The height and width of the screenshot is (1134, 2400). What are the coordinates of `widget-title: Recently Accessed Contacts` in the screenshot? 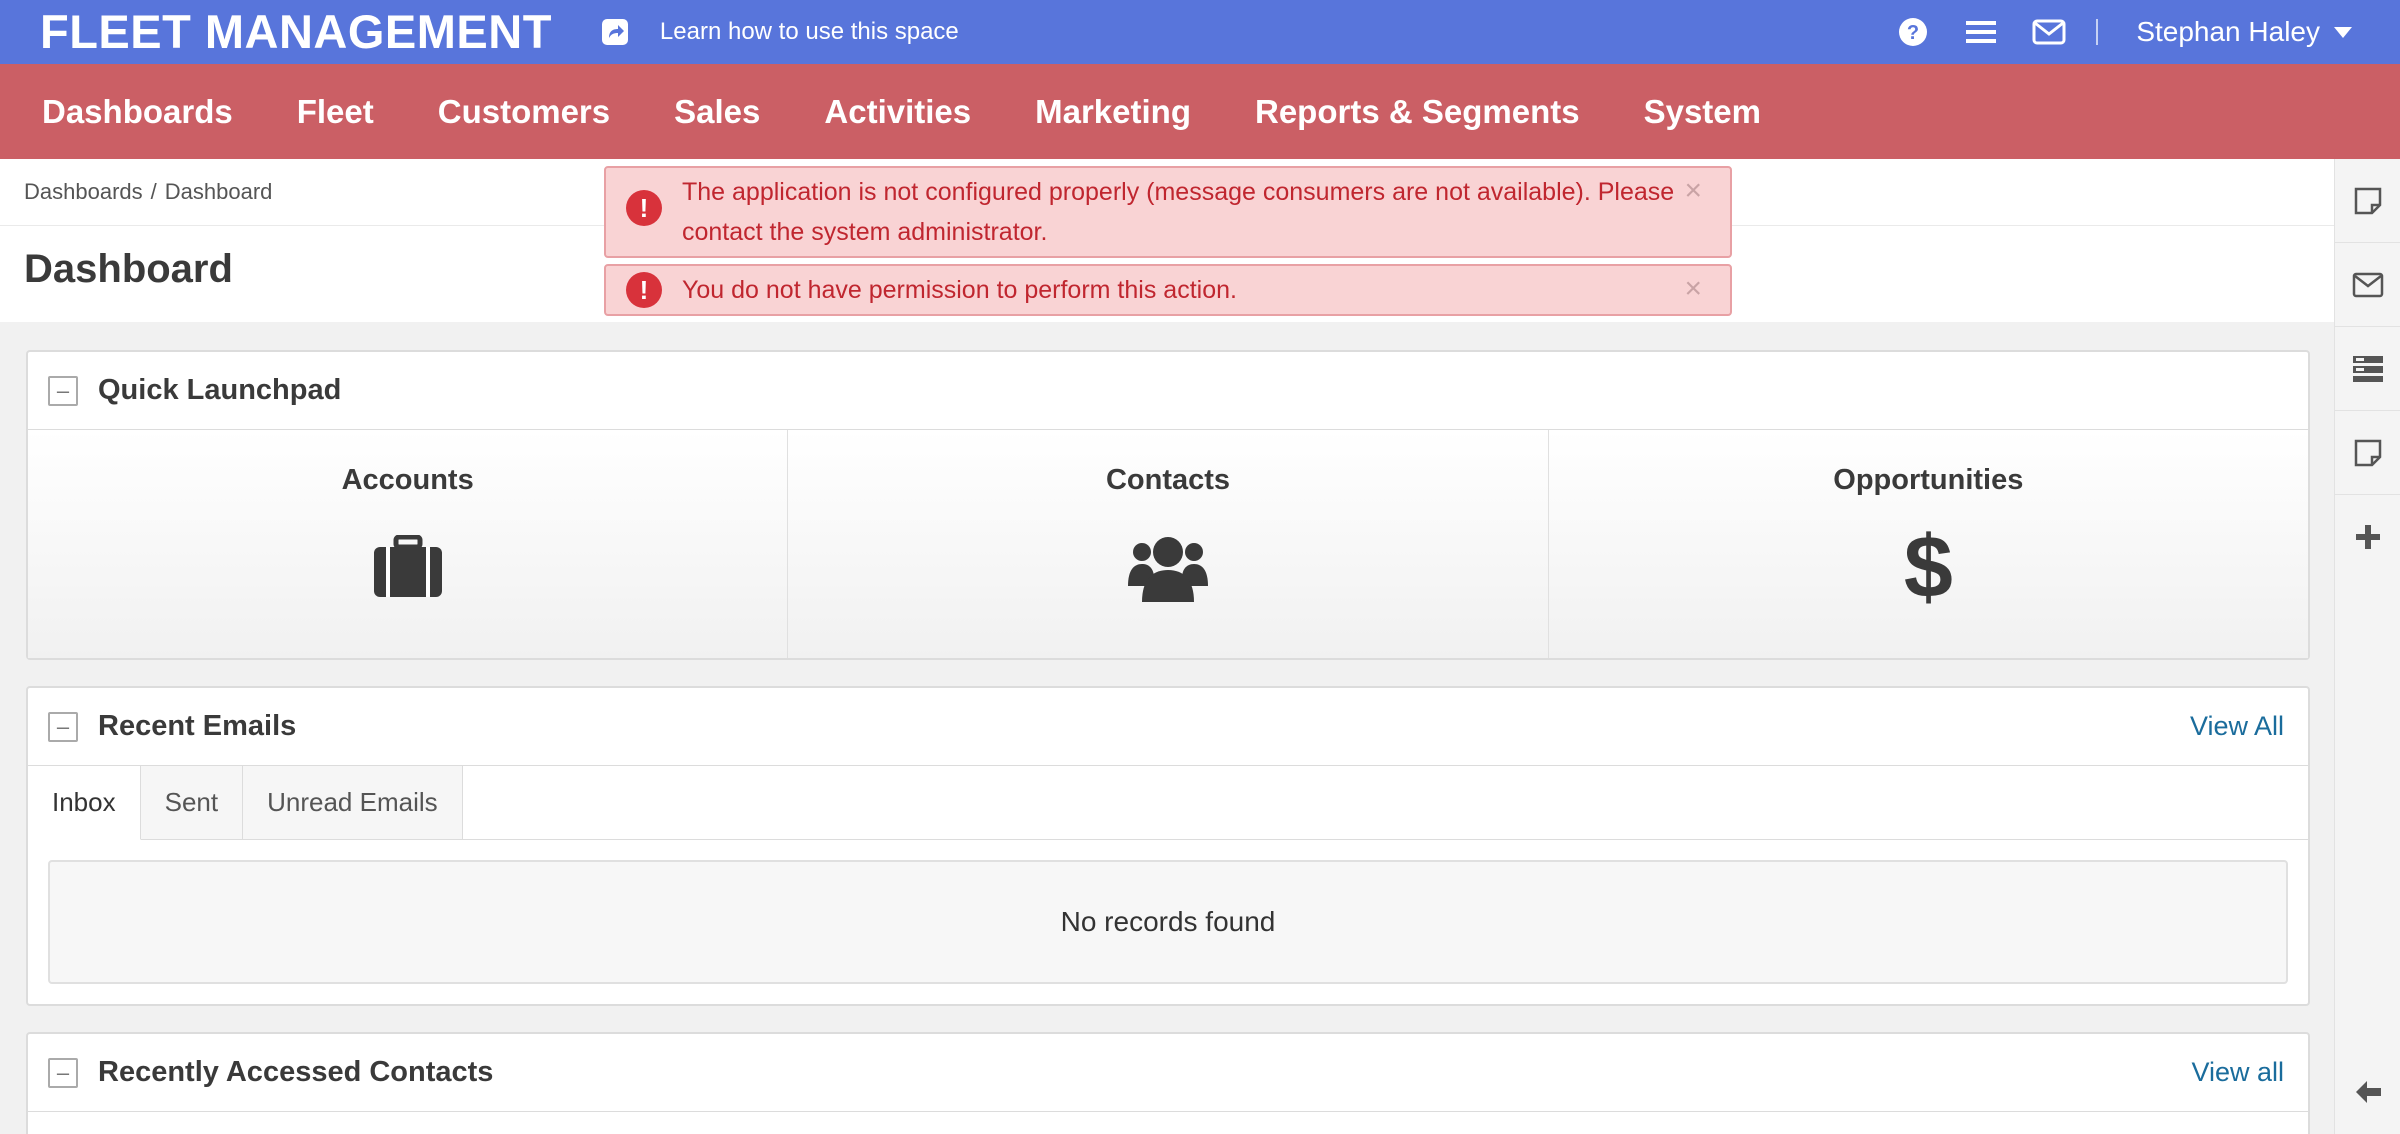 It's located at (296, 1072).